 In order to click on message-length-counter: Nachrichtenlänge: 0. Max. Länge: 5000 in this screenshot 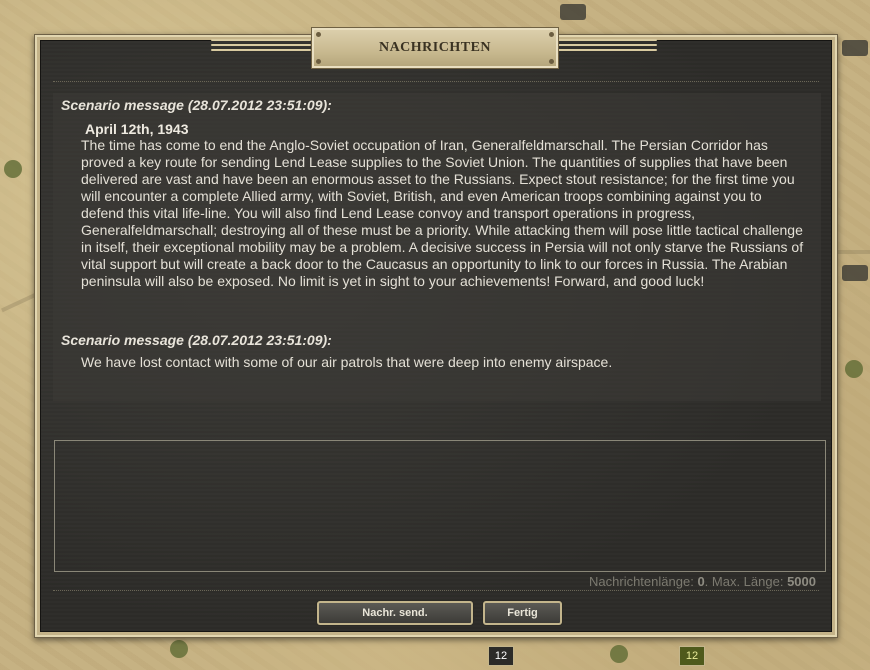, I will do `click(702, 581)`.